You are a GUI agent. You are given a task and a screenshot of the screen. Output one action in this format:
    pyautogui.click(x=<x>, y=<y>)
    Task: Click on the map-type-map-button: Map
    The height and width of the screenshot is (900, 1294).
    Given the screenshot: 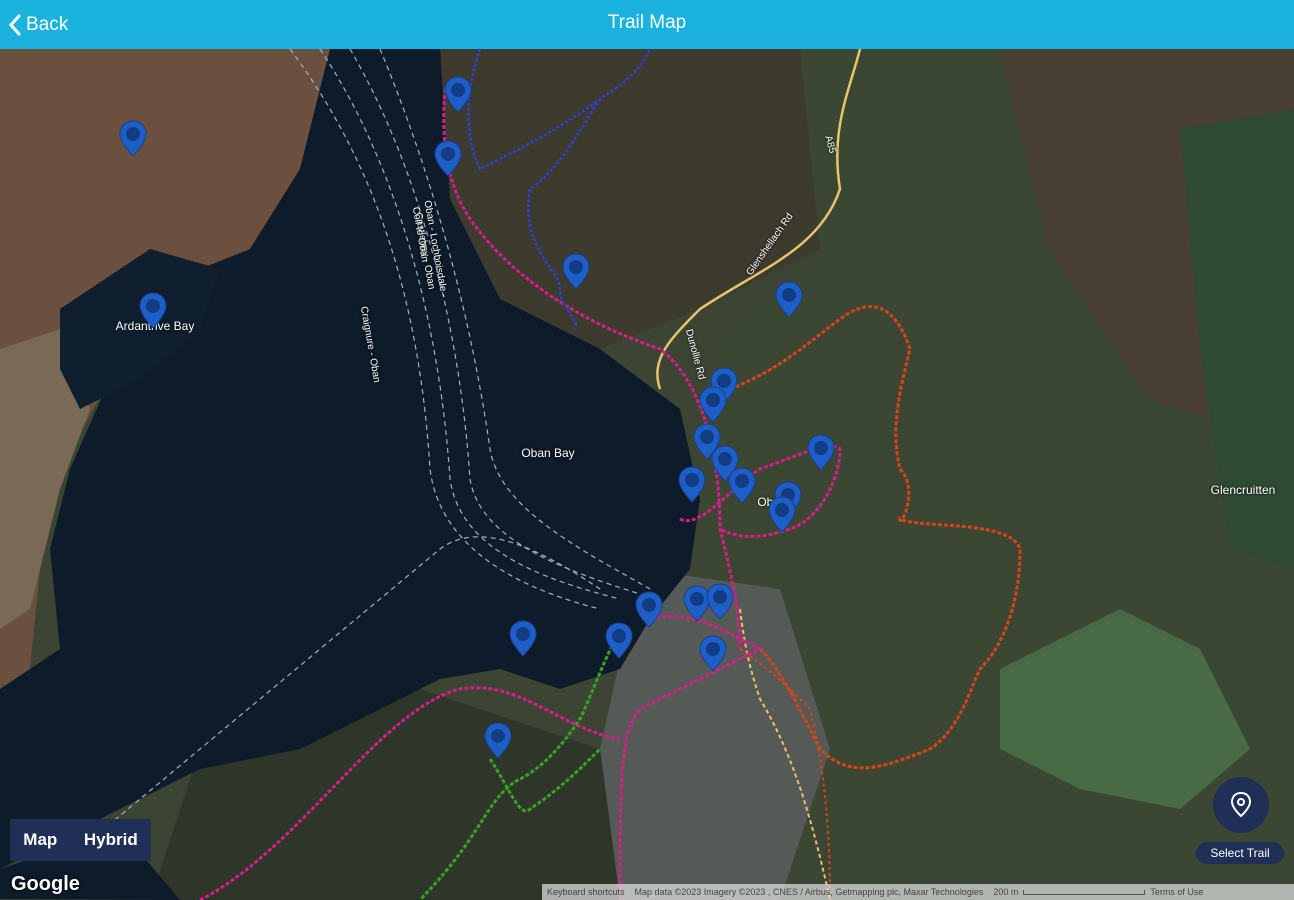 What is the action you would take?
    pyautogui.click(x=40, y=840)
    